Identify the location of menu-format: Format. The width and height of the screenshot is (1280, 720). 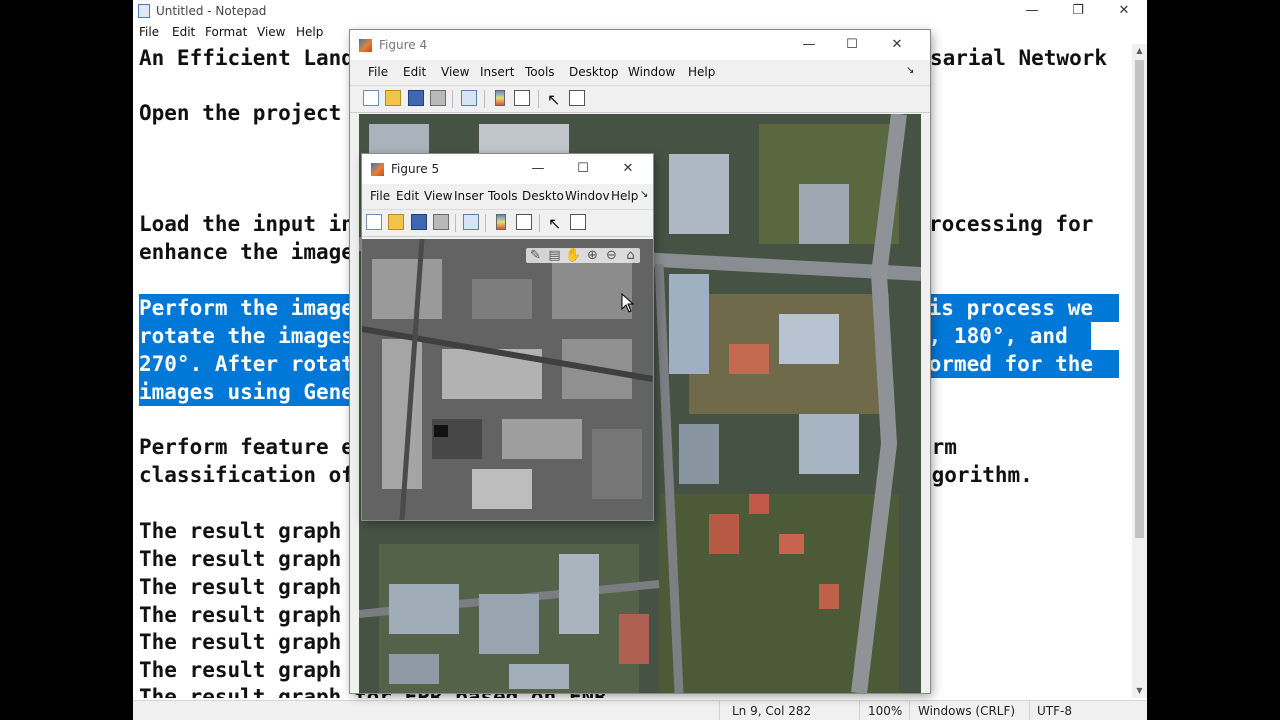
(226, 32).